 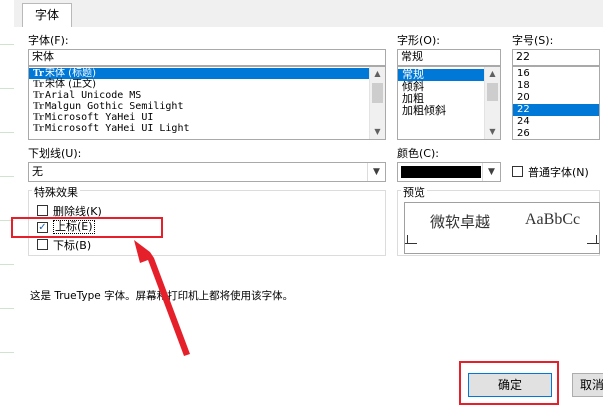 I want to click on arrow-icon, so click(x=162, y=298).